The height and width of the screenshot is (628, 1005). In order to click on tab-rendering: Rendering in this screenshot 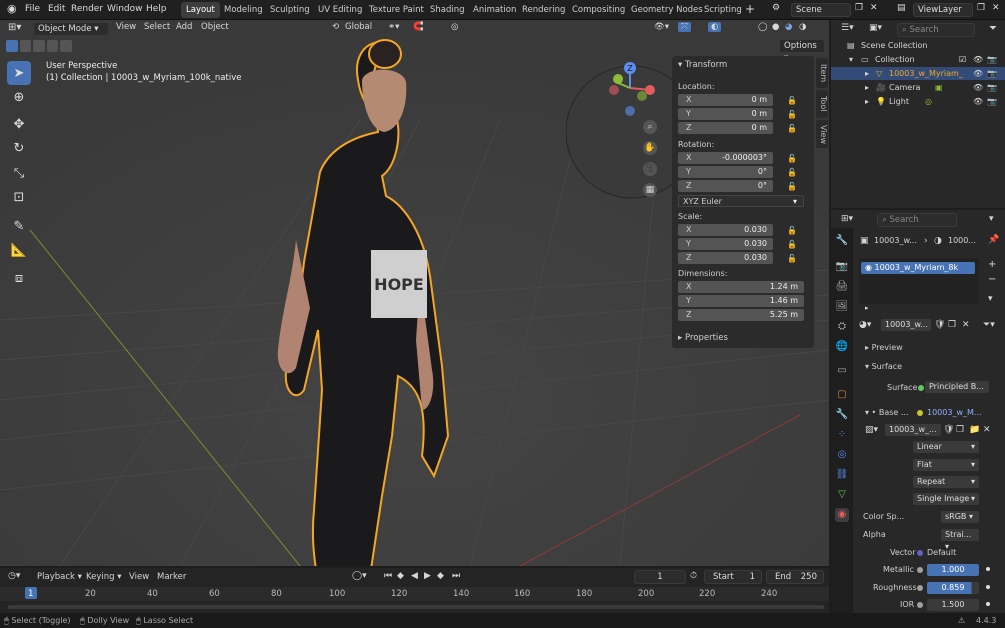, I will do `click(543, 10)`.